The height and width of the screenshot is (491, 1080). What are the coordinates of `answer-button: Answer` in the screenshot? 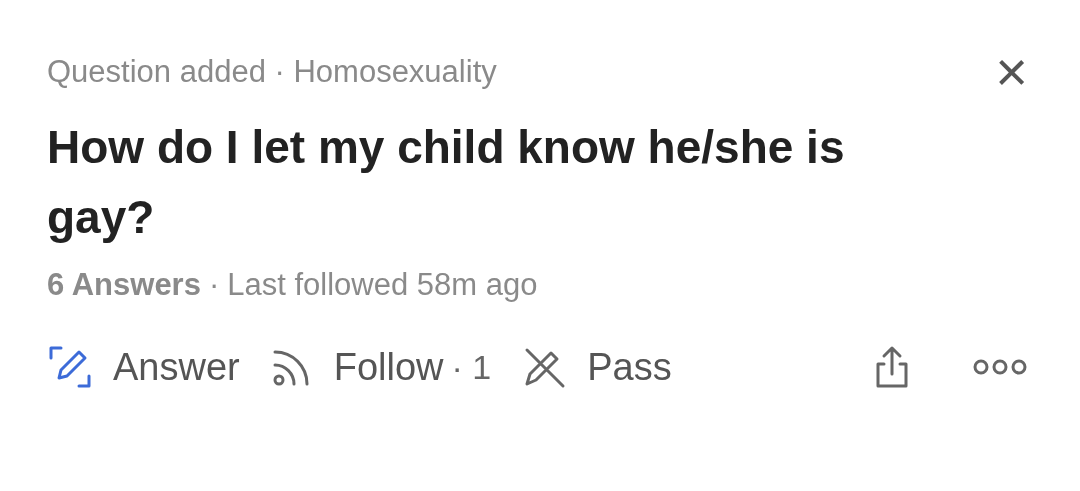 It's located at (143, 367).